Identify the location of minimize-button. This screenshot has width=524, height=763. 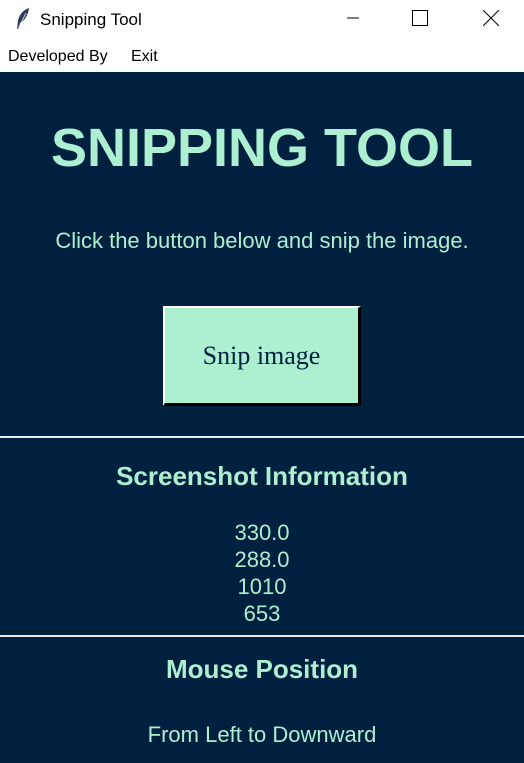
(353, 20).